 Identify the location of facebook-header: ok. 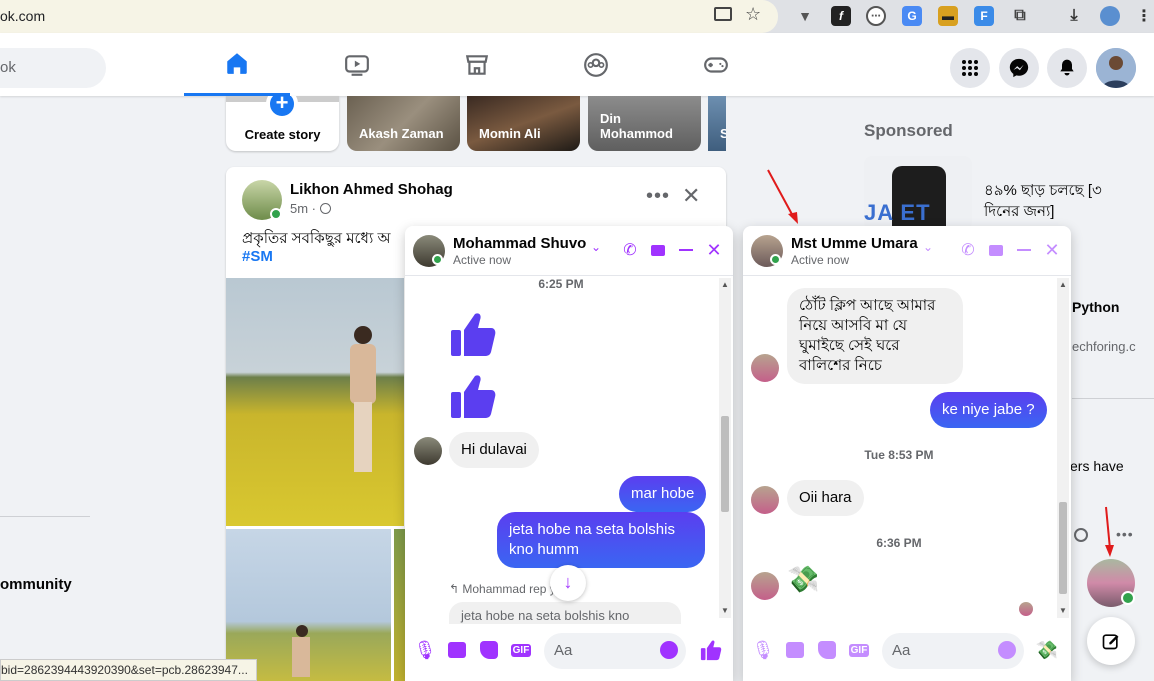
(577, 64).